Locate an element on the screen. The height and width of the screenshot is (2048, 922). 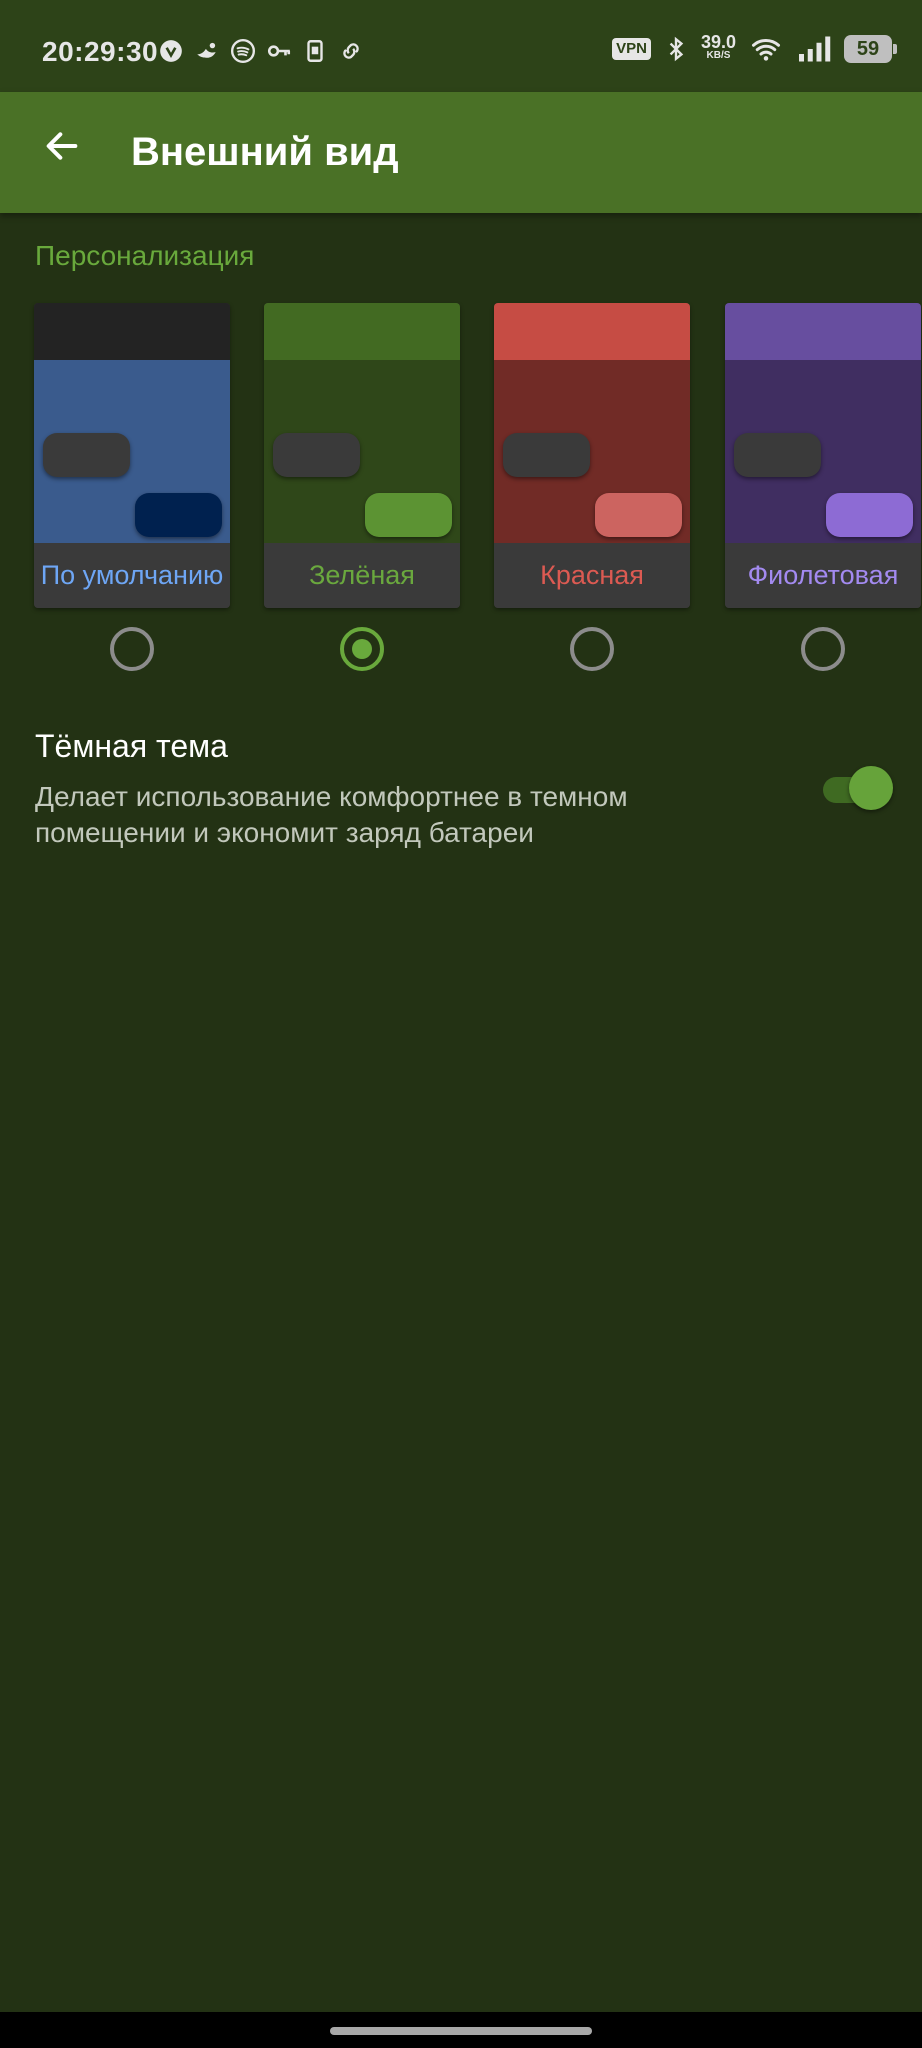
theme-preview-card: Красная is located at coordinates (592, 455).